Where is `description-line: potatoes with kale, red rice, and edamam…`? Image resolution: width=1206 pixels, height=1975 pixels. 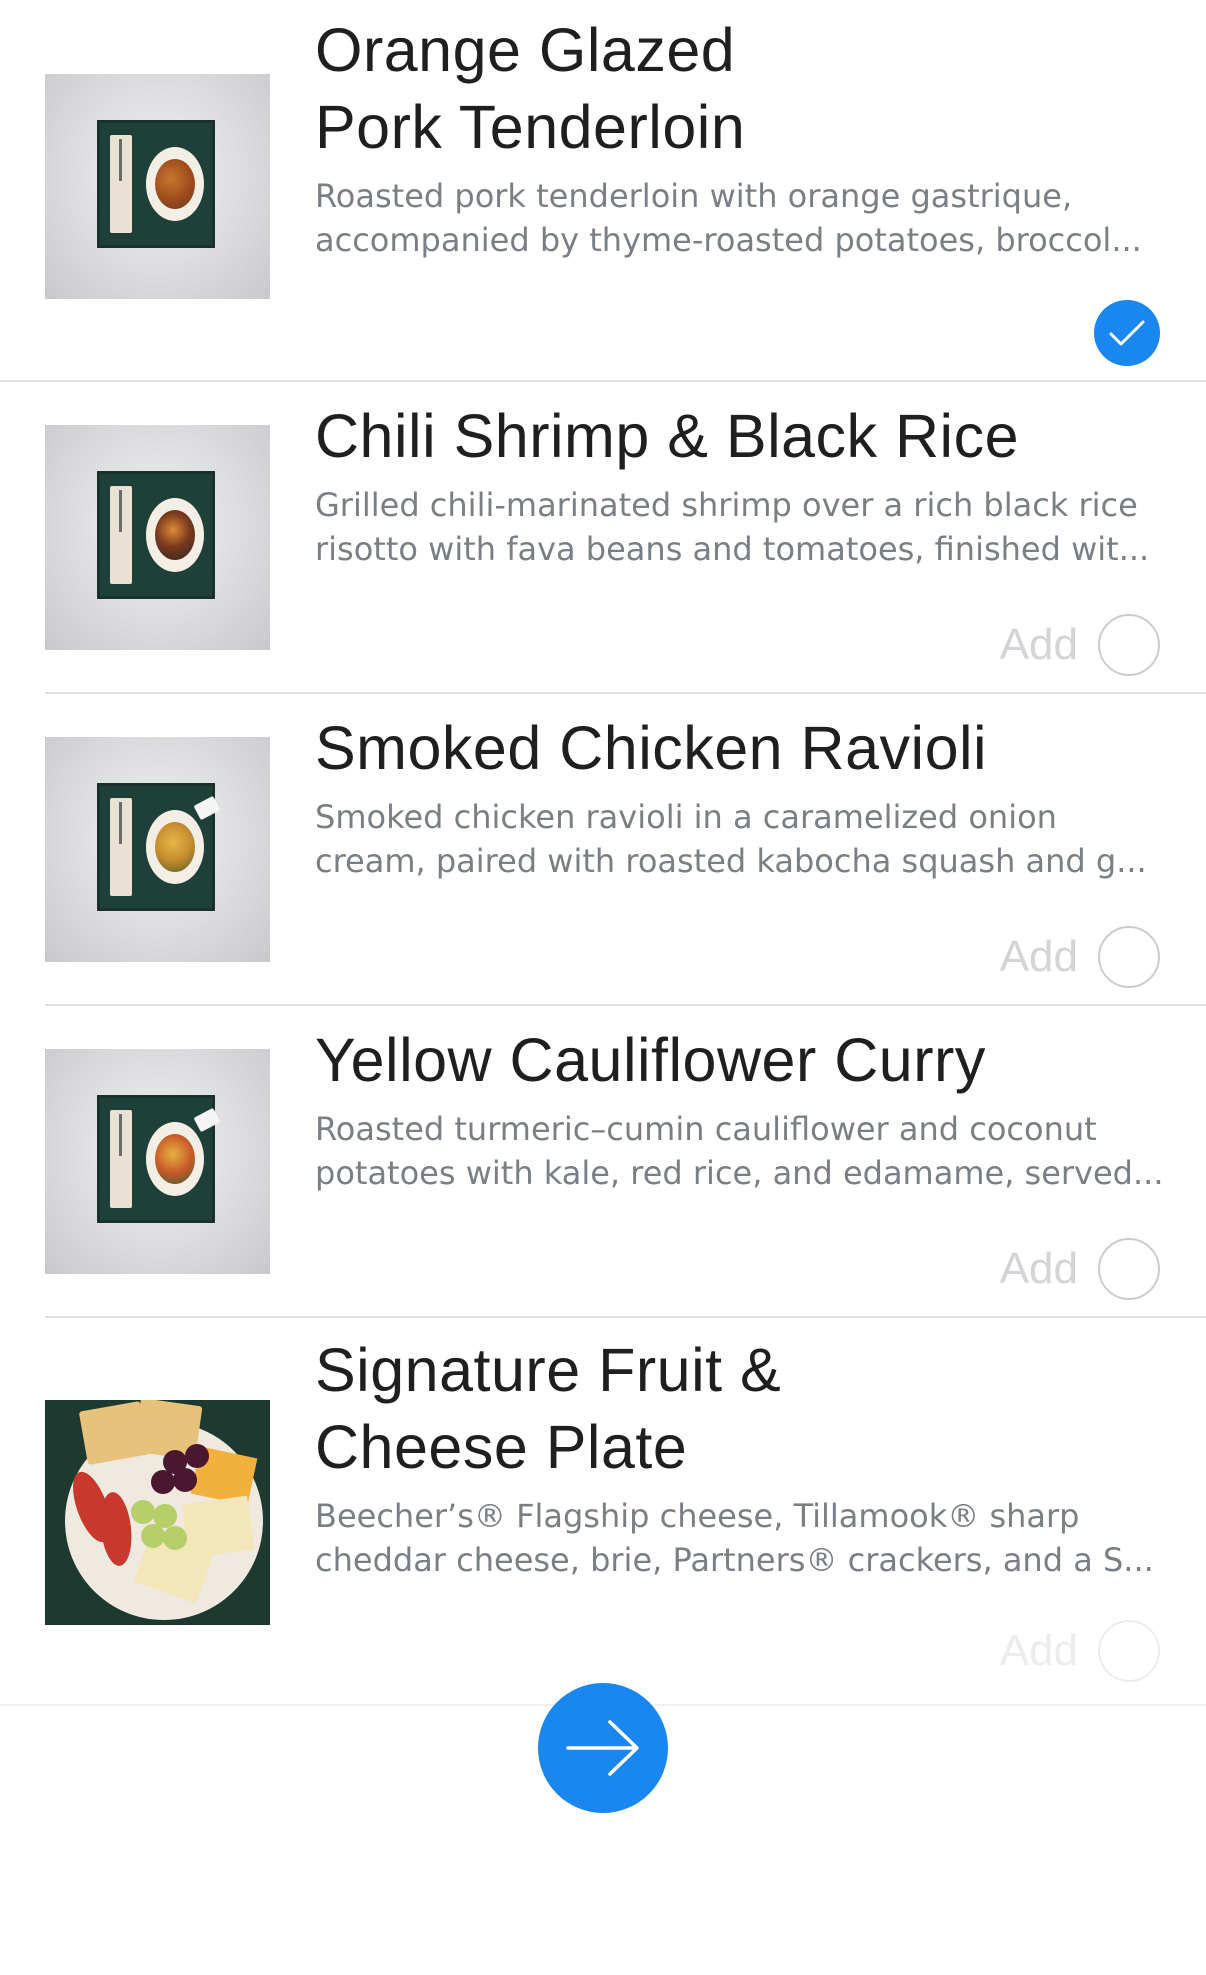
description-line: potatoes with kale, red rice, and edamam… is located at coordinates (739, 1173).